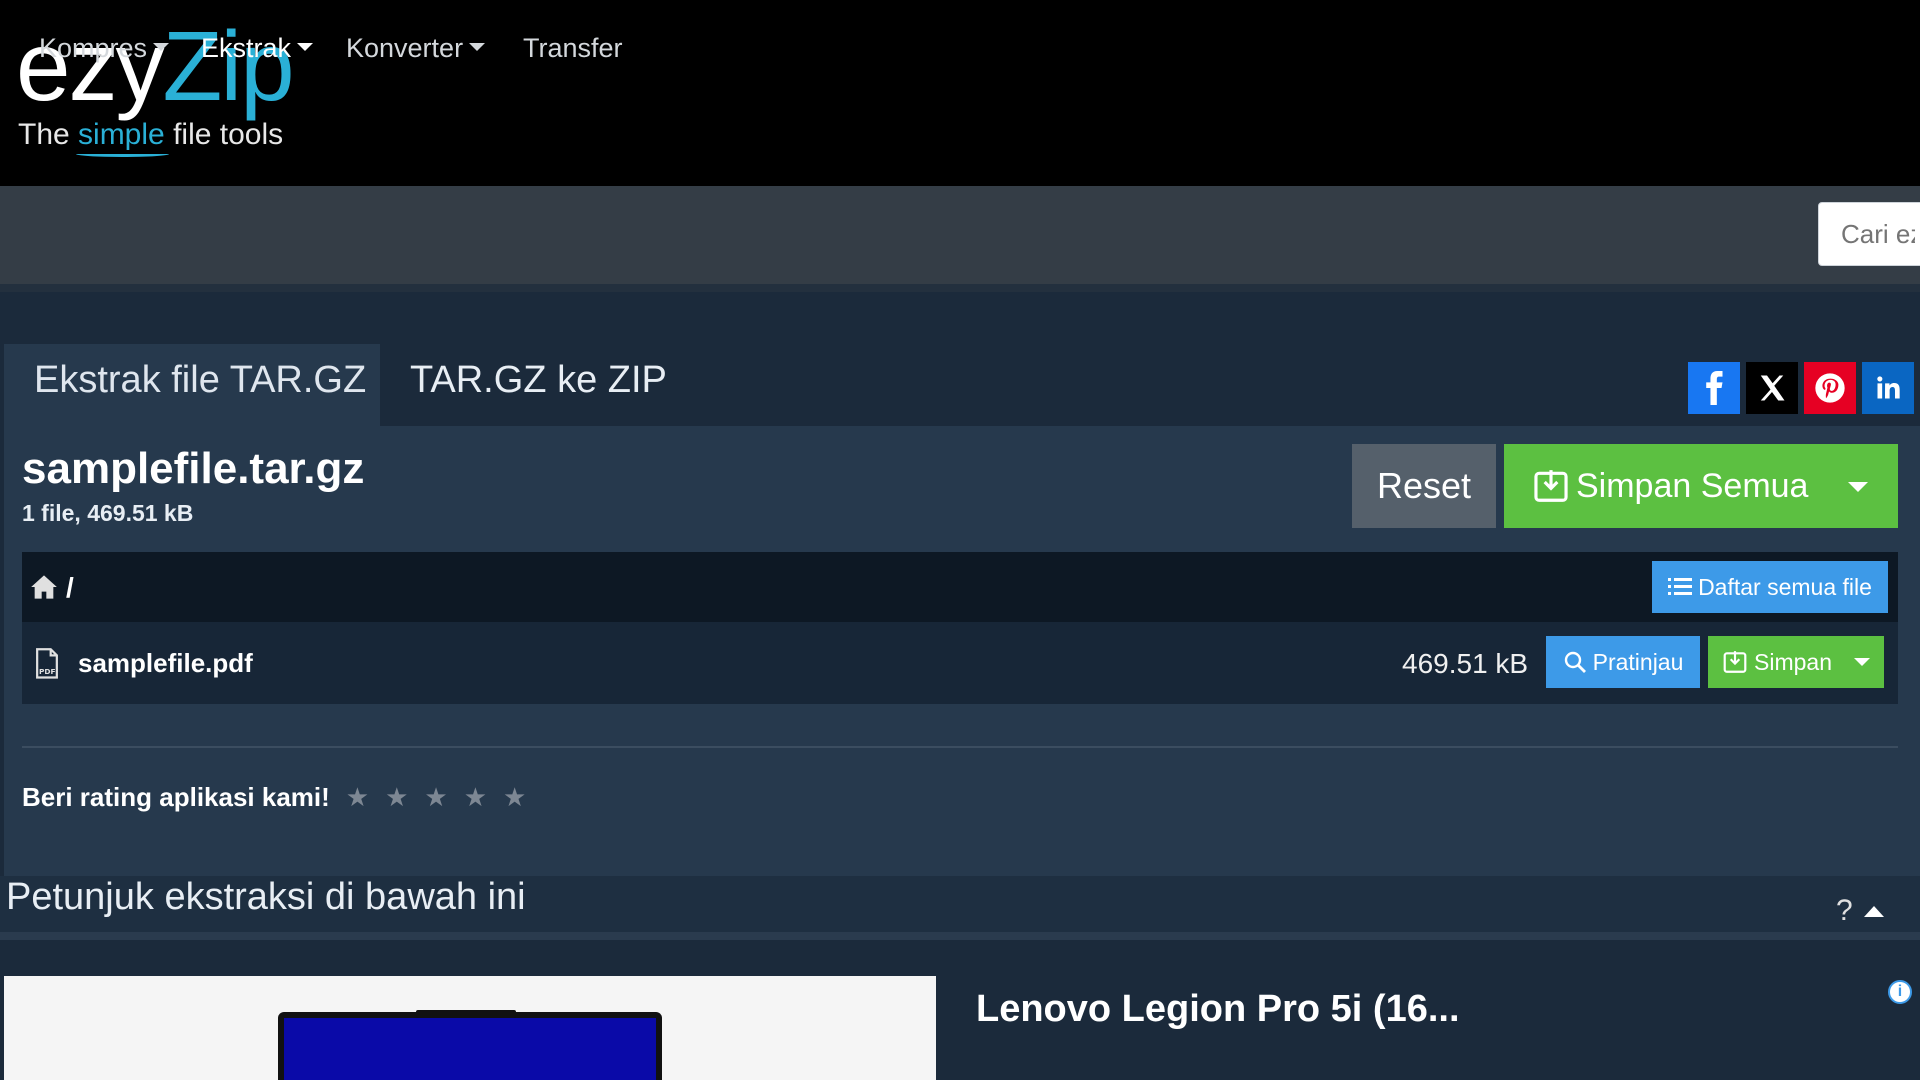 This screenshot has height=1080, width=1920. What do you see at coordinates (538, 385) in the screenshot?
I see `tab-targz-to-zip: TAR.GZ ke ZIP` at bounding box center [538, 385].